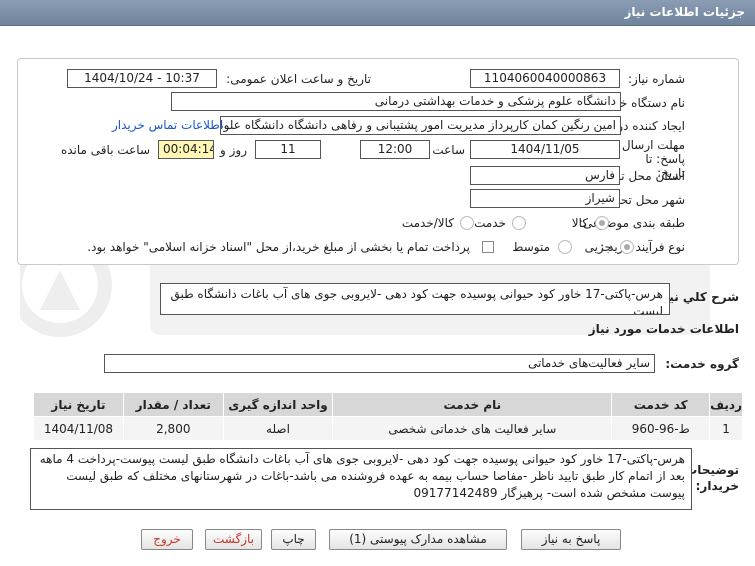  I want to click on category-option-both: کالا/خدمت, so click(427, 223).